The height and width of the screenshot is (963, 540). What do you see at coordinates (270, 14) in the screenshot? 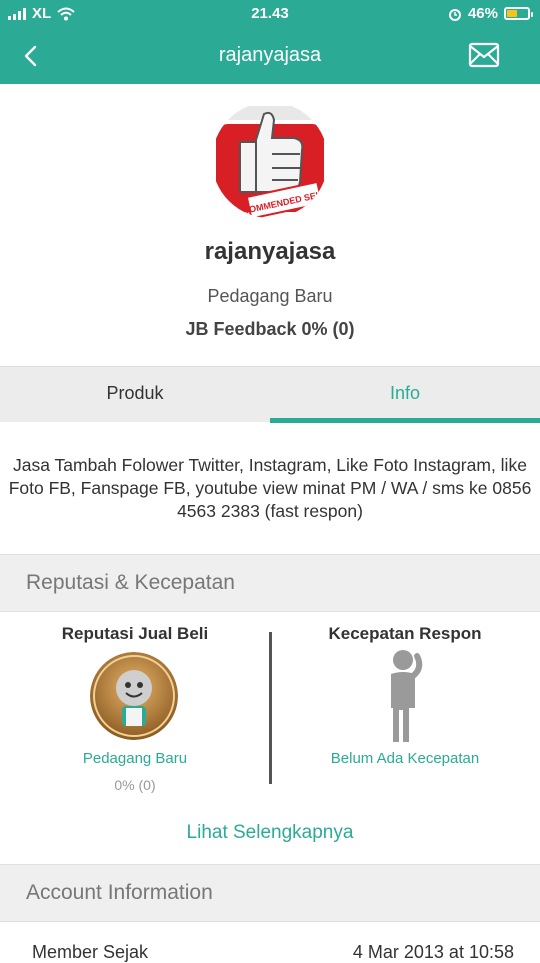
I see `status-bar: XL 21.43 46%` at bounding box center [270, 14].